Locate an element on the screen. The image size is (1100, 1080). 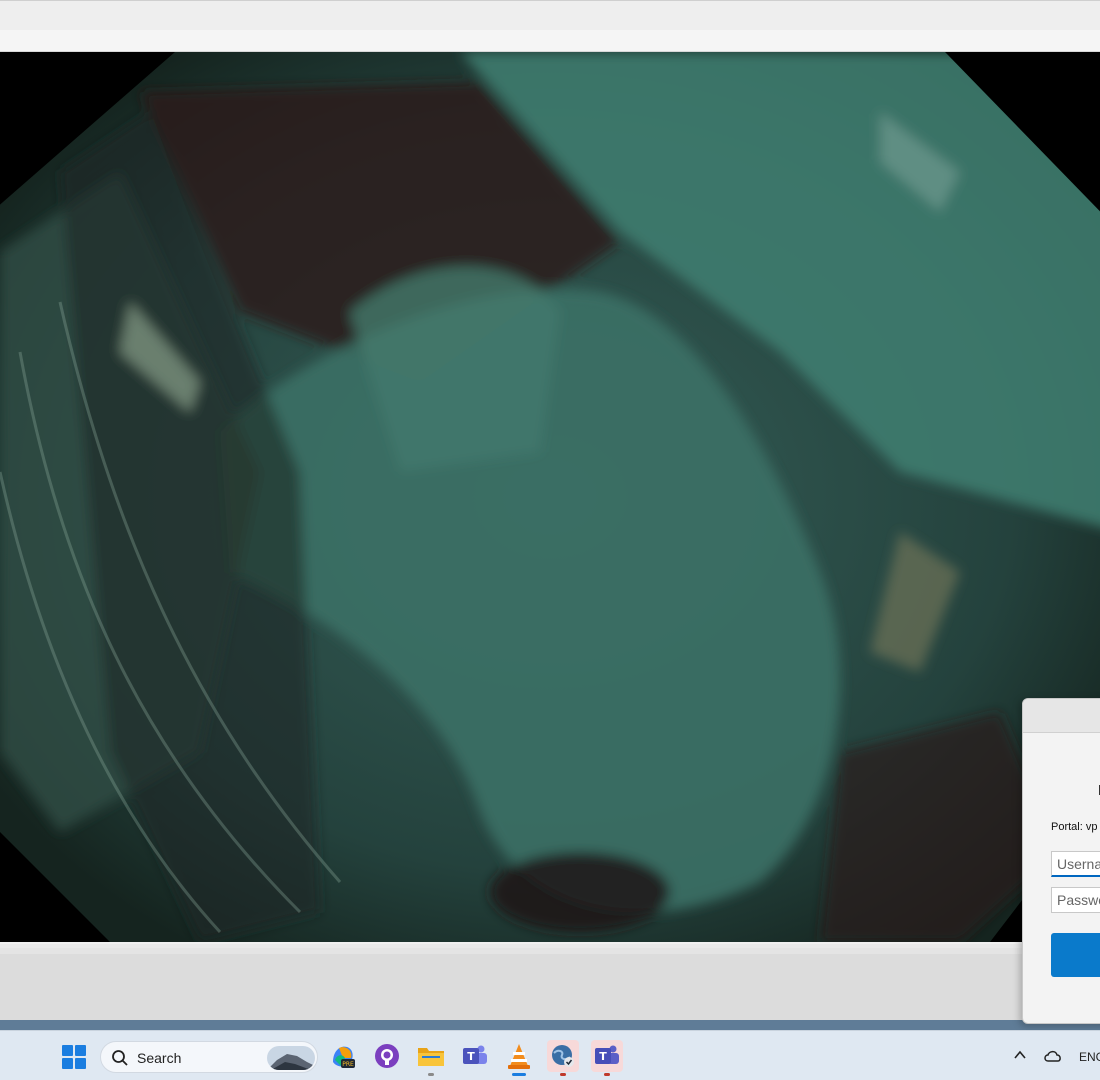
connect-button is located at coordinates (1075, 955).